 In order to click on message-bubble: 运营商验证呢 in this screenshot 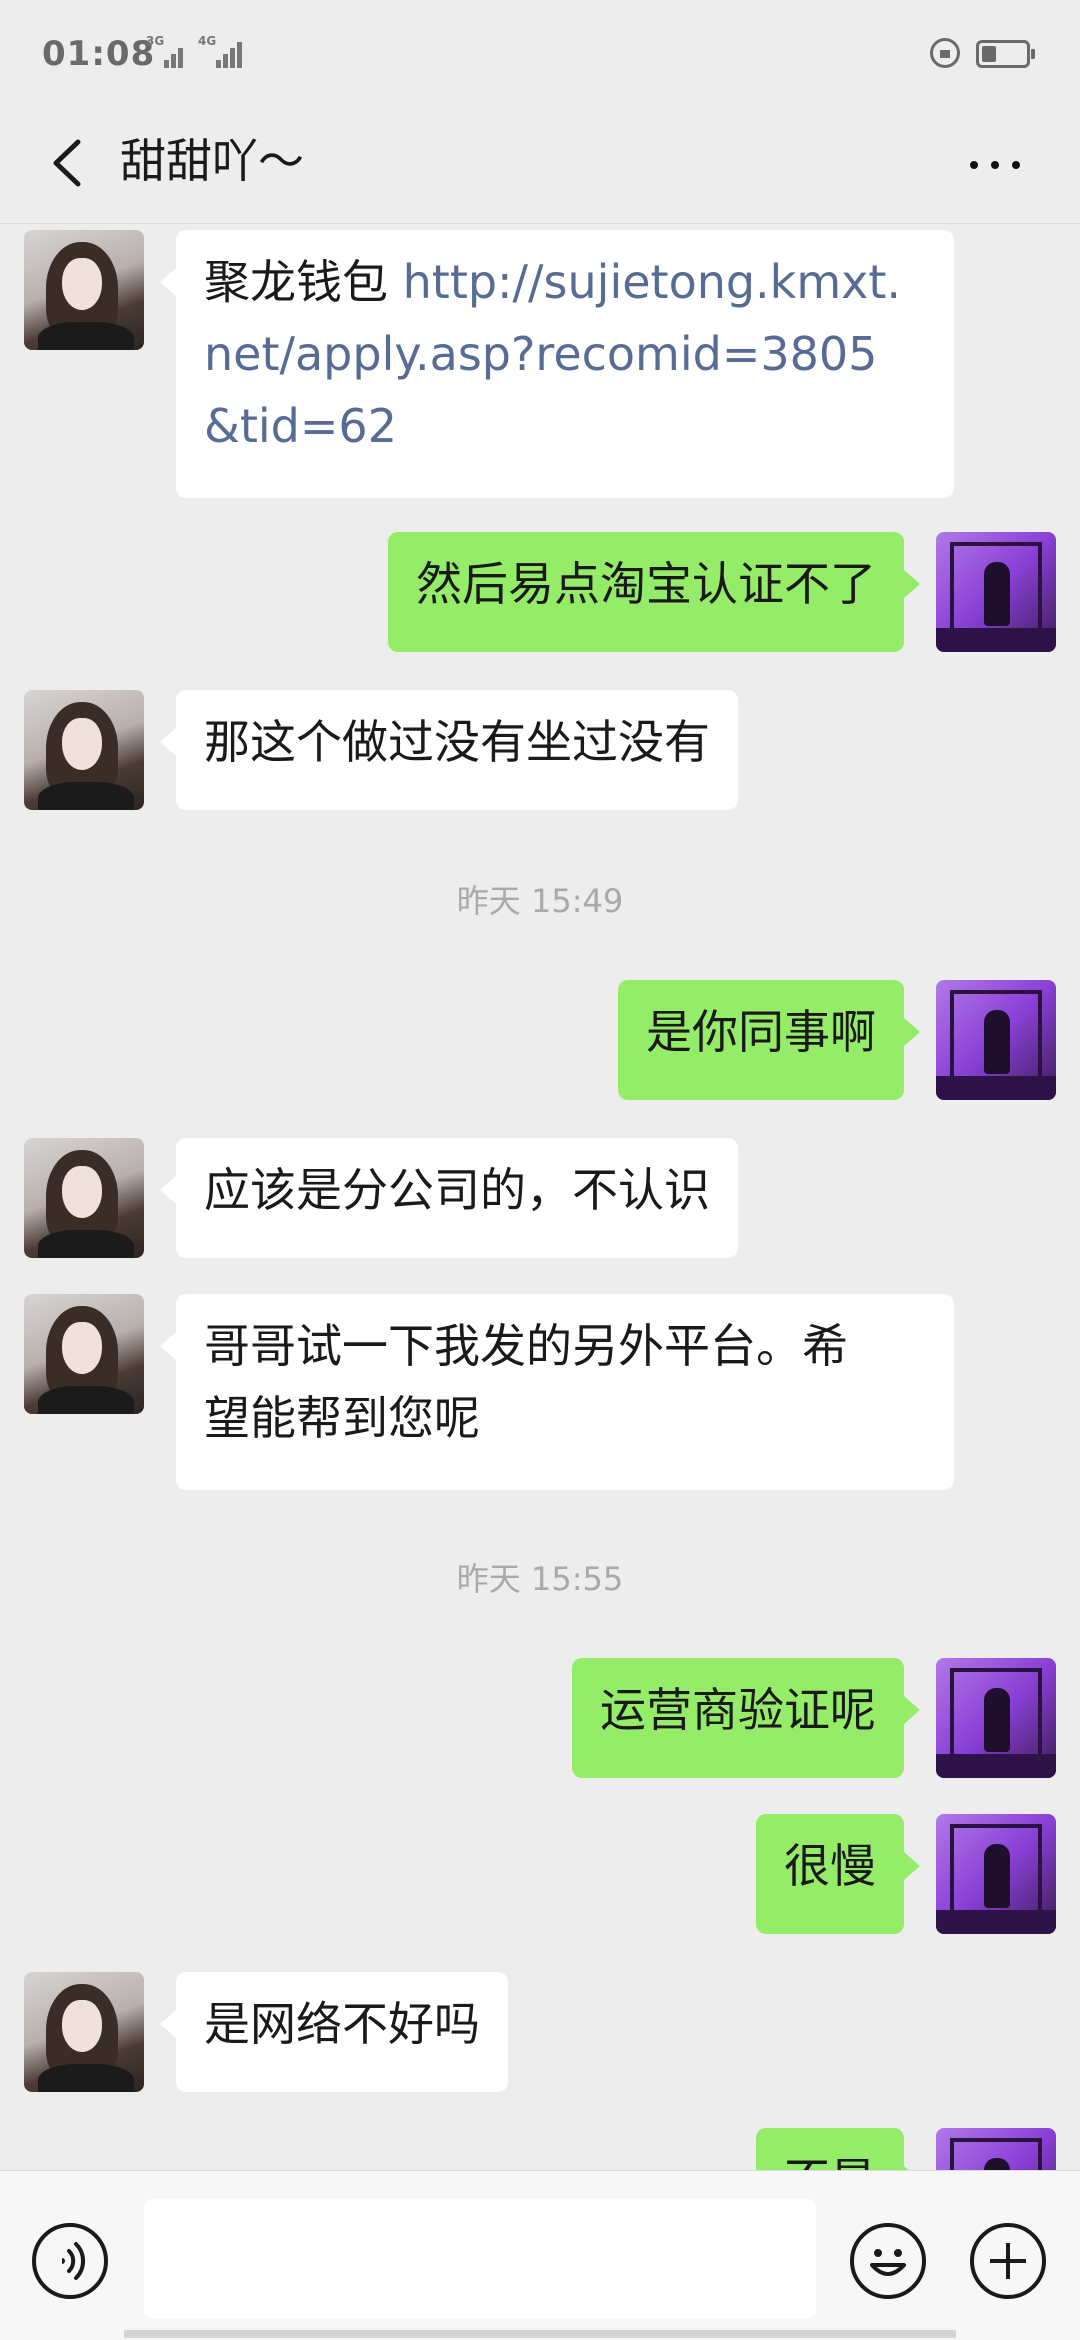, I will do `click(746, 1718)`.